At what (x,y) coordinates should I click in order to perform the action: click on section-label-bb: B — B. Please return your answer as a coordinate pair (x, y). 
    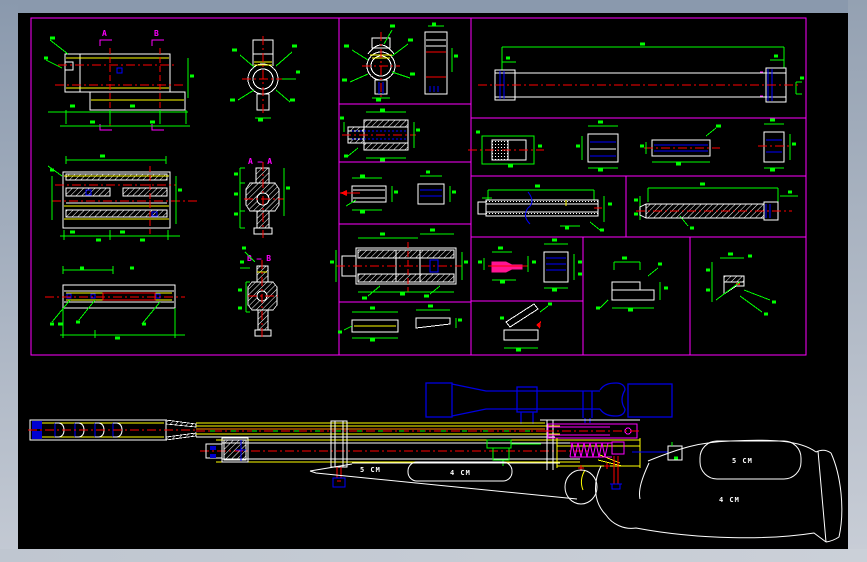
    Looking at the image, I should click on (259, 258).